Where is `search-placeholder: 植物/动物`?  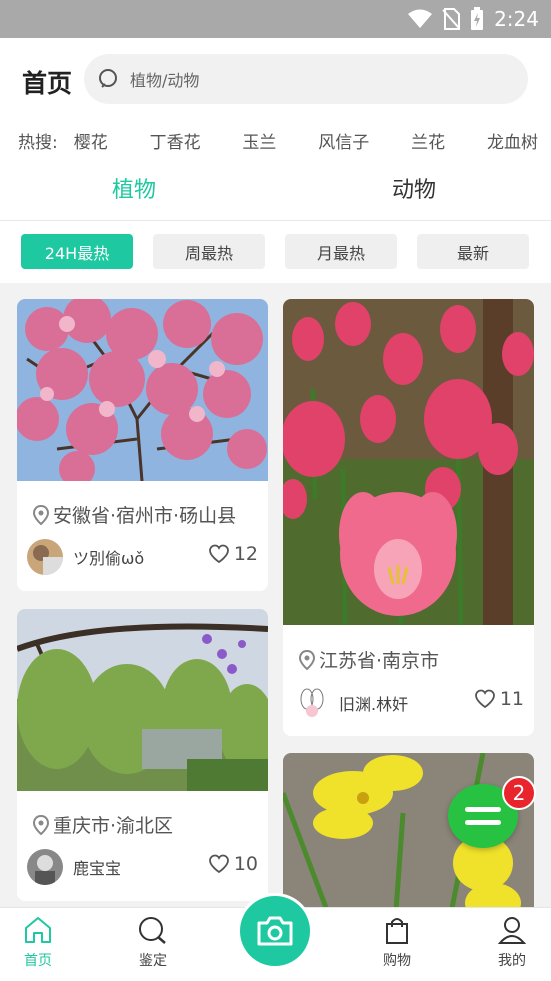 search-placeholder: 植物/动物 is located at coordinates (165, 80).